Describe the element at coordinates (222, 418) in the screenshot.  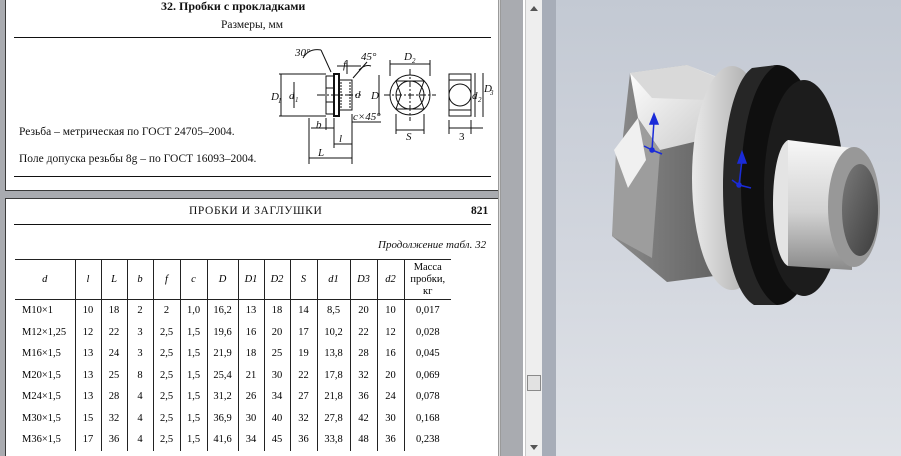
I see `table-cell: 36,9` at that location.